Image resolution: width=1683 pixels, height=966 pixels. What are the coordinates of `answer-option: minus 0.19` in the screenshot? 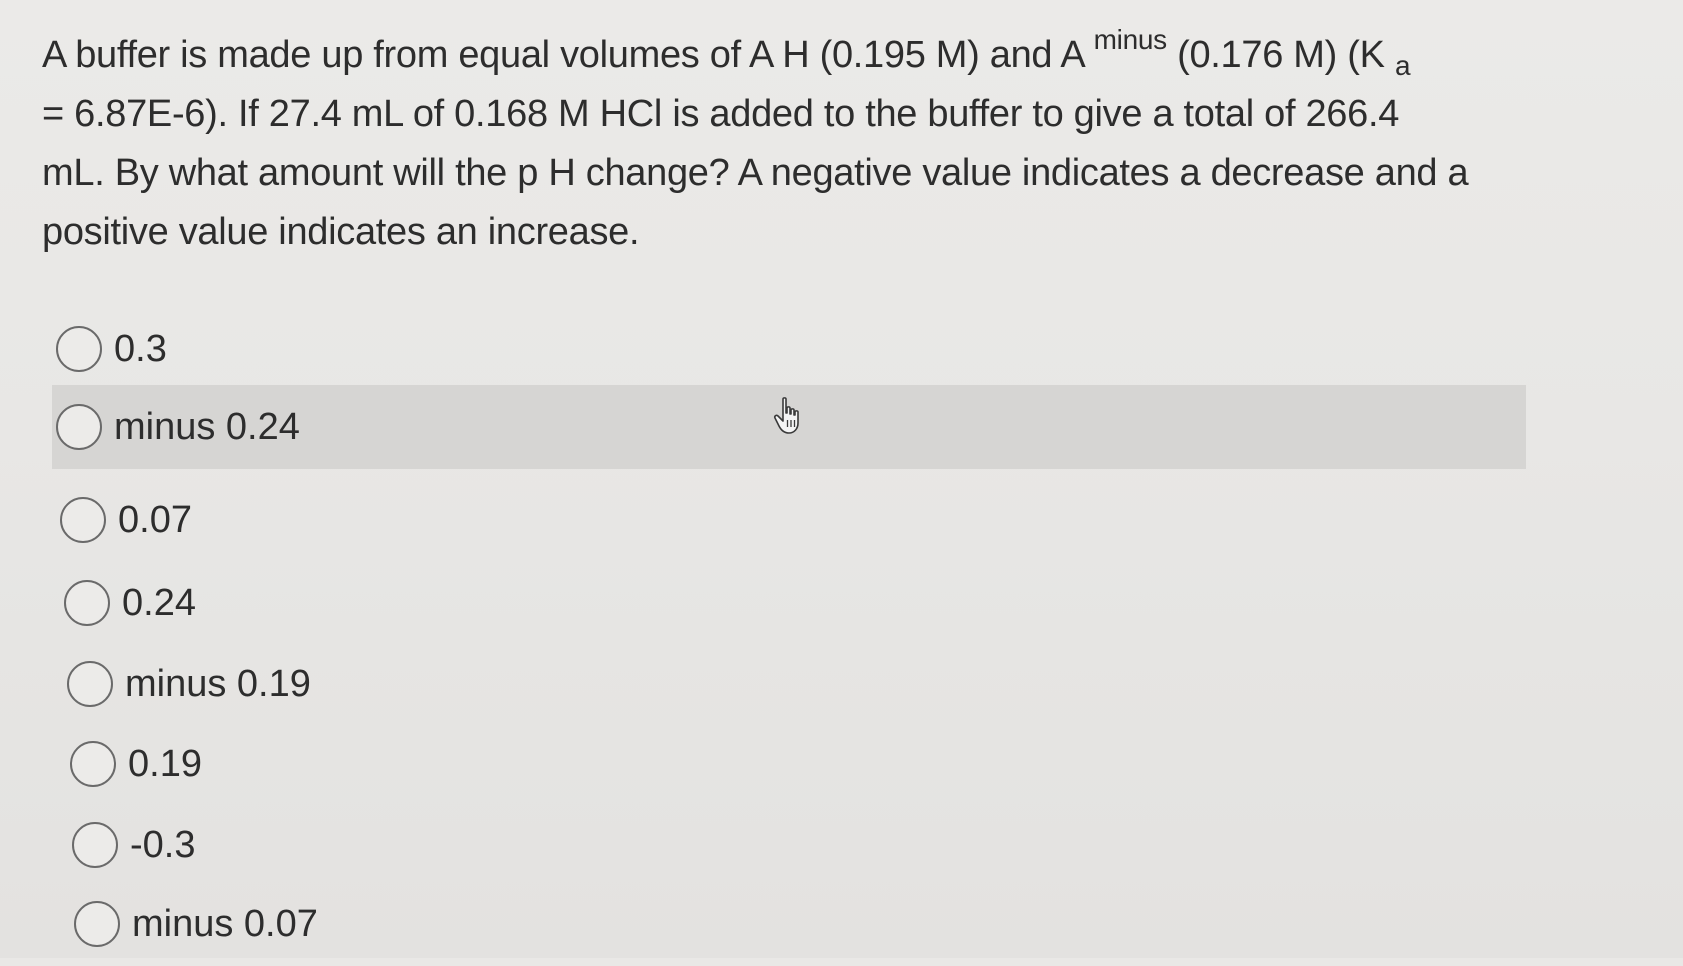 It's located at (796, 684).